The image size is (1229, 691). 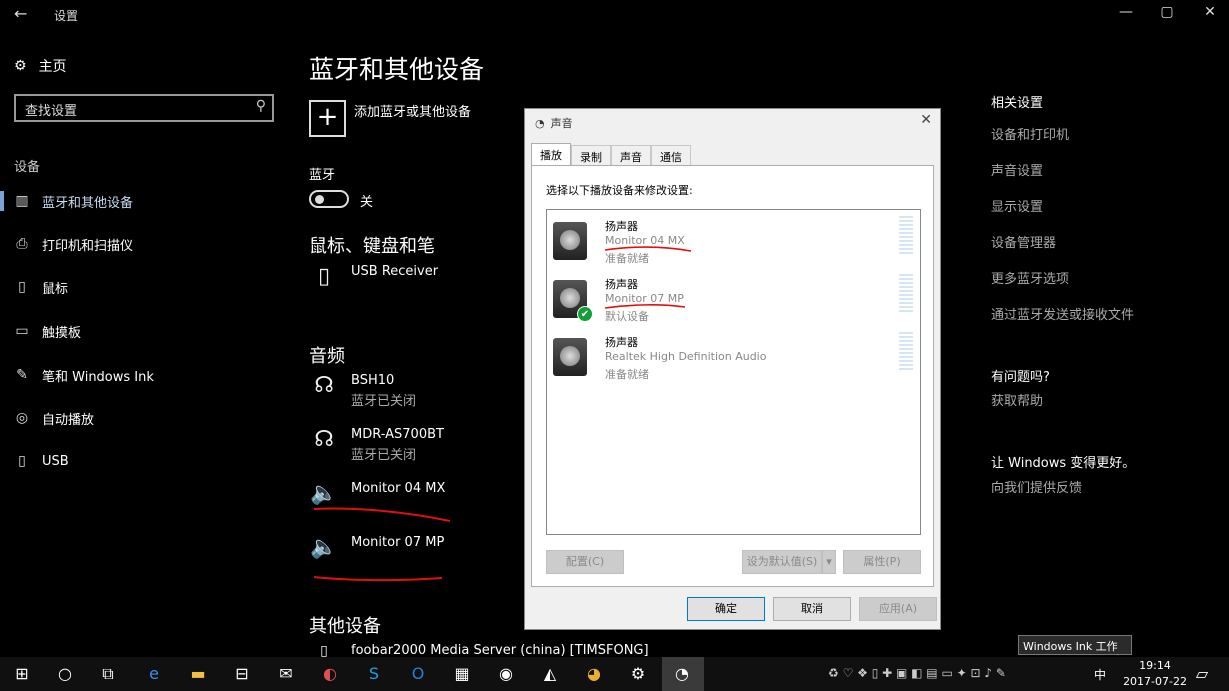 What do you see at coordinates (27, 167) in the screenshot?
I see `section-label: 设备` at bounding box center [27, 167].